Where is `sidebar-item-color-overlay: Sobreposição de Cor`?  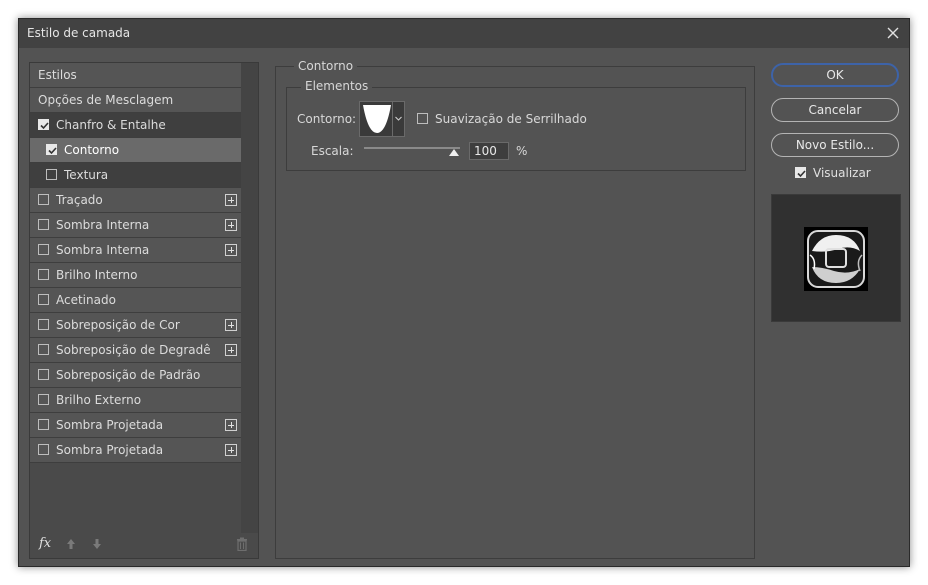
sidebar-item-color-overlay: Sobreposição de Cor is located at coordinates (135, 325).